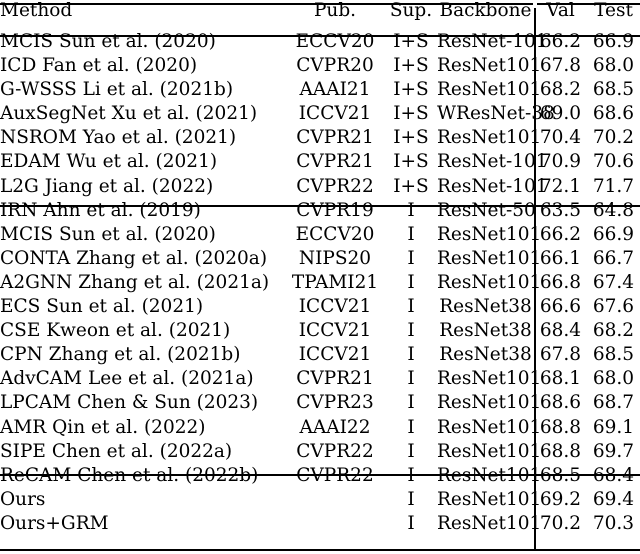 The height and width of the screenshot is (554, 640). I want to click on table-header-rule, so click(320, 36).